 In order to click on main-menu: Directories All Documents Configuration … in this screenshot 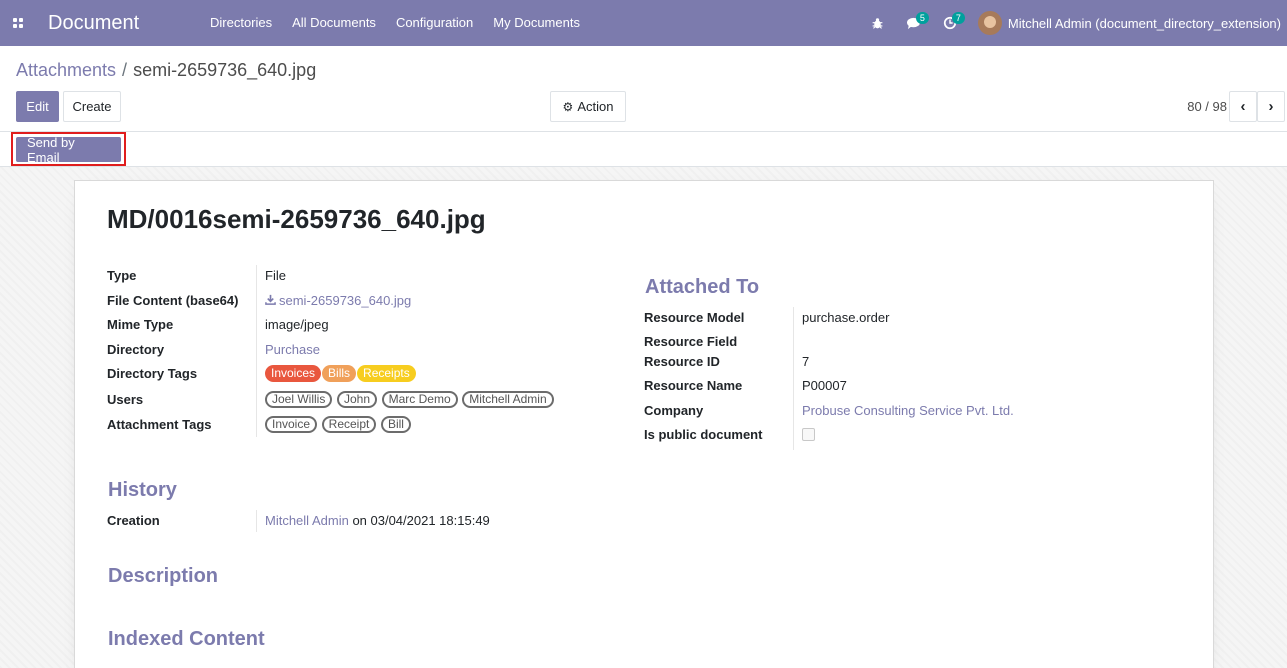, I will do `click(395, 23)`.